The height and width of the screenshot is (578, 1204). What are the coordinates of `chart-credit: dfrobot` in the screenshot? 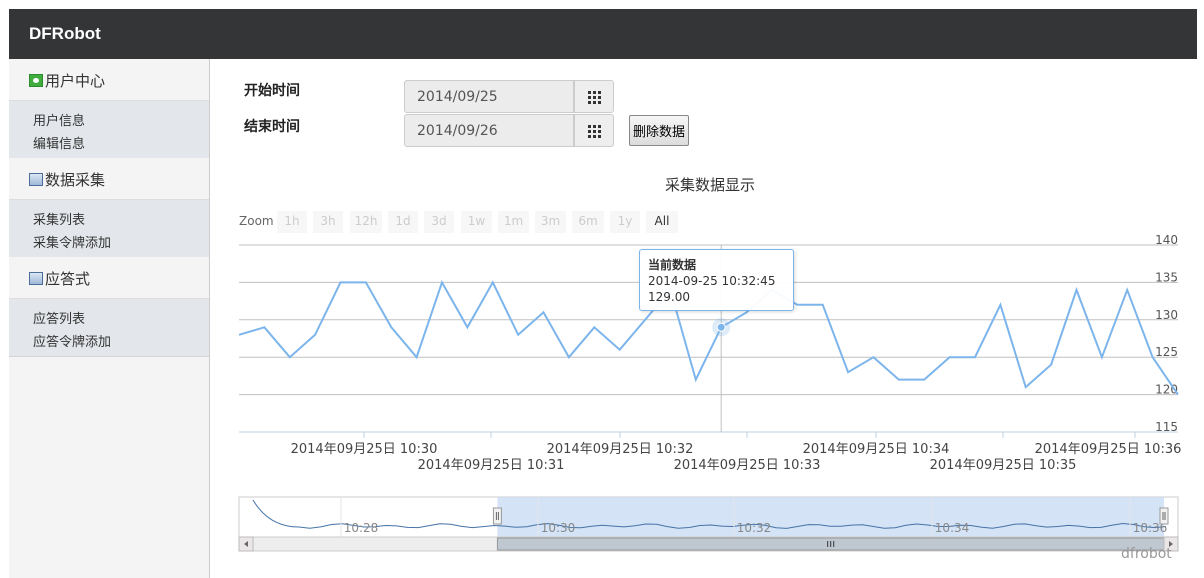 It's located at (1146, 554).